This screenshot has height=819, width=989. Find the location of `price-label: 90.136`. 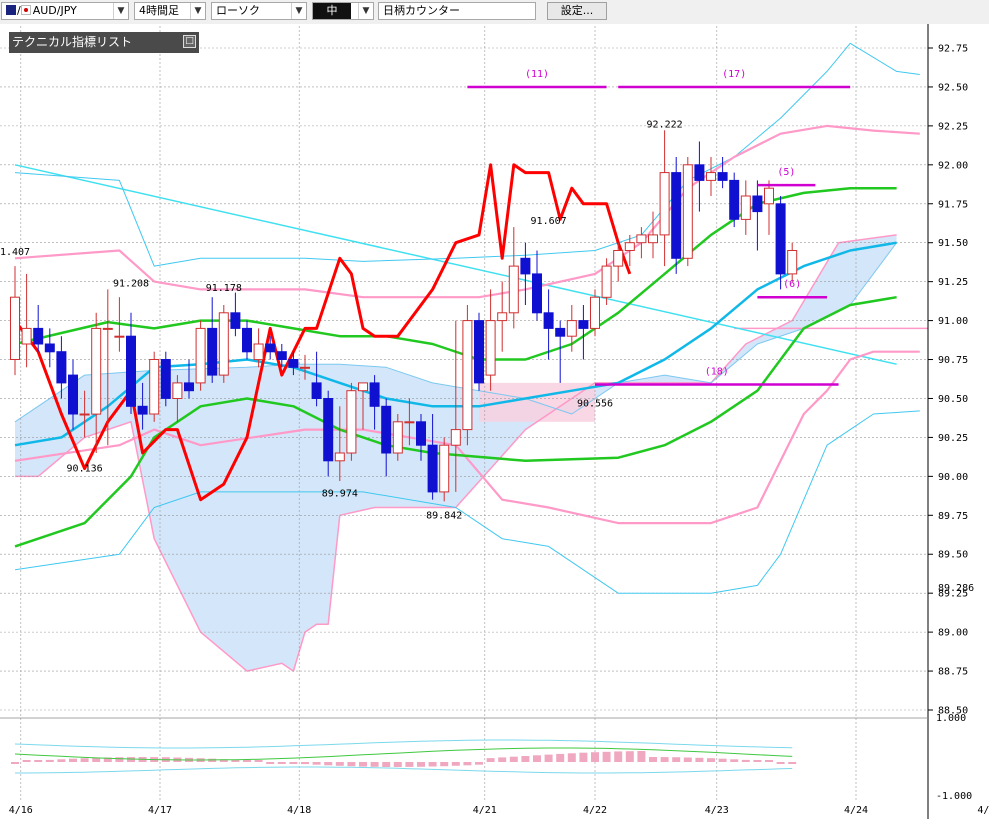

price-label: 90.136 is located at coordinates (85, 469).